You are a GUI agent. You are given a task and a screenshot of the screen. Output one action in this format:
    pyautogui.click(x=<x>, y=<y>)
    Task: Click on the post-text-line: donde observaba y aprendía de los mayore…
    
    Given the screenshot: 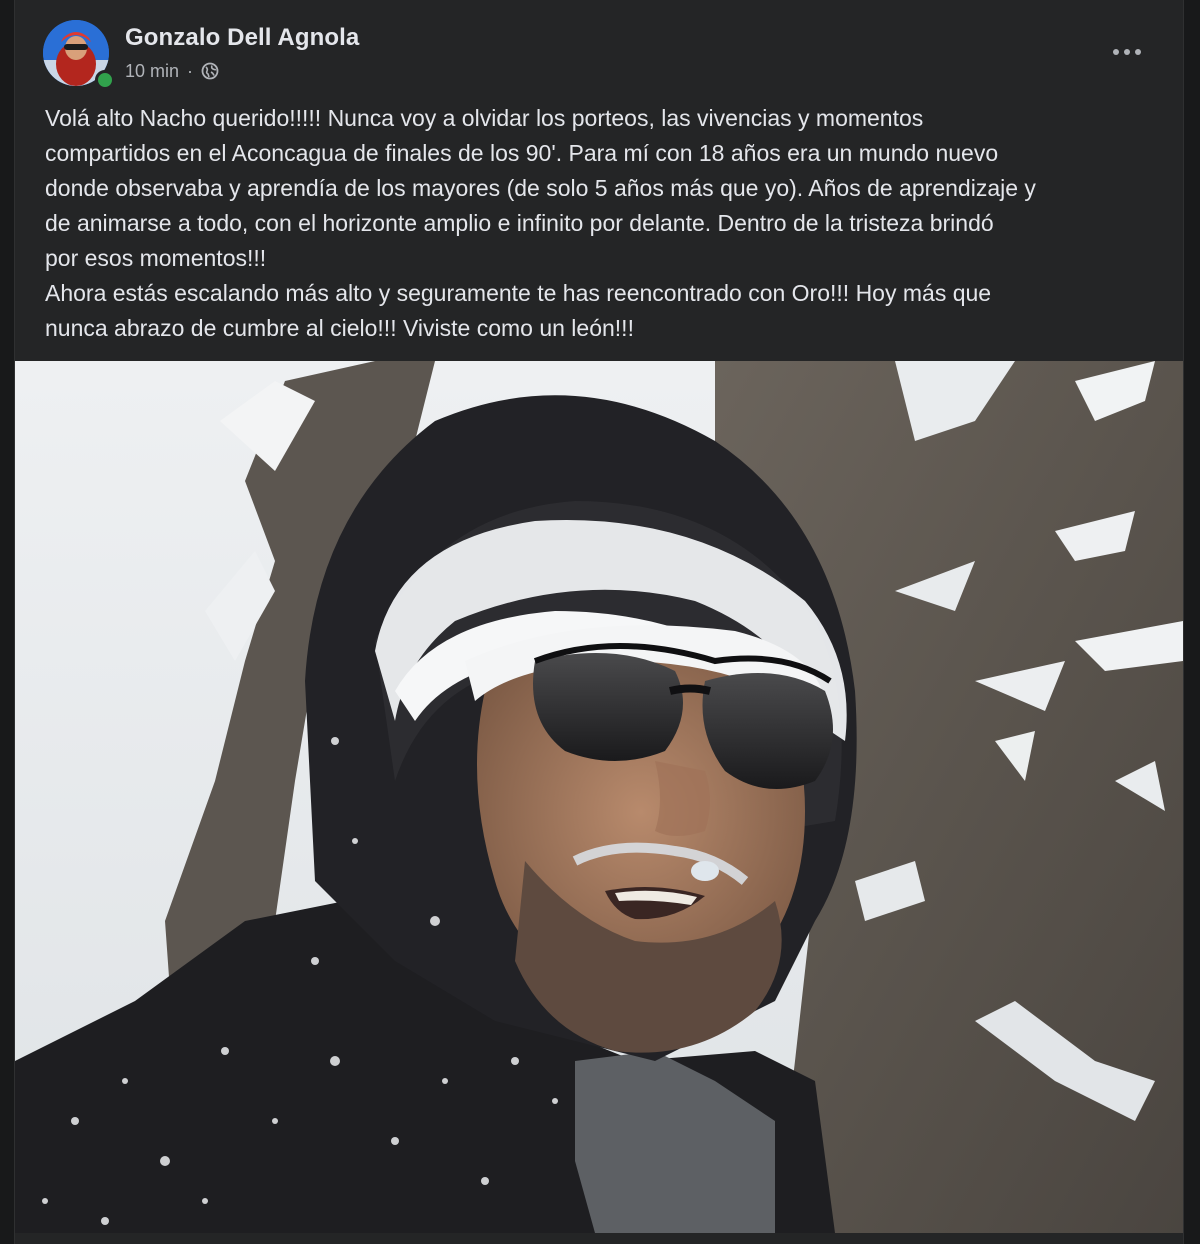 What is the action you would take?
    pyautogui.click(x=540, y=188)
    